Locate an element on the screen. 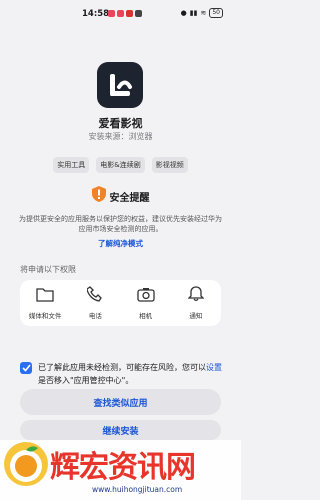  continue-install-button: 继续安装 is located at coordinates (120, 430).